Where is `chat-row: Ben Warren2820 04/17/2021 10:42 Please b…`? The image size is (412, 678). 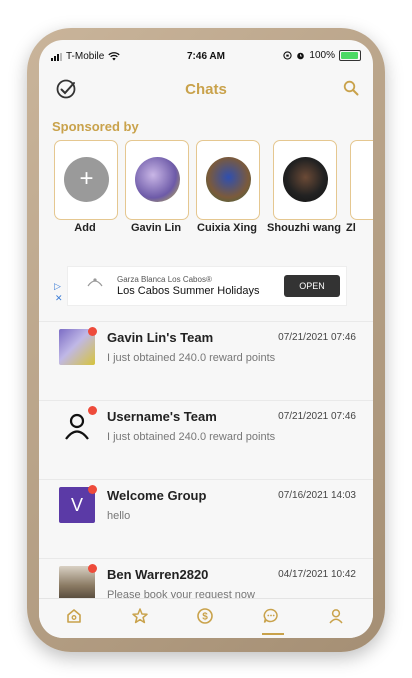 chat-row: Ben Warren2820 04/17/2021 10:42 Please b… is located at coordinates (206, 578).